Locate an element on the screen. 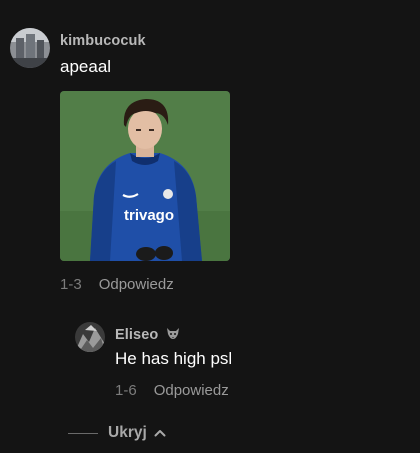 This screenshot has width=420, height=453. wolf-emoji-icon is located at coordinates (173, 335).